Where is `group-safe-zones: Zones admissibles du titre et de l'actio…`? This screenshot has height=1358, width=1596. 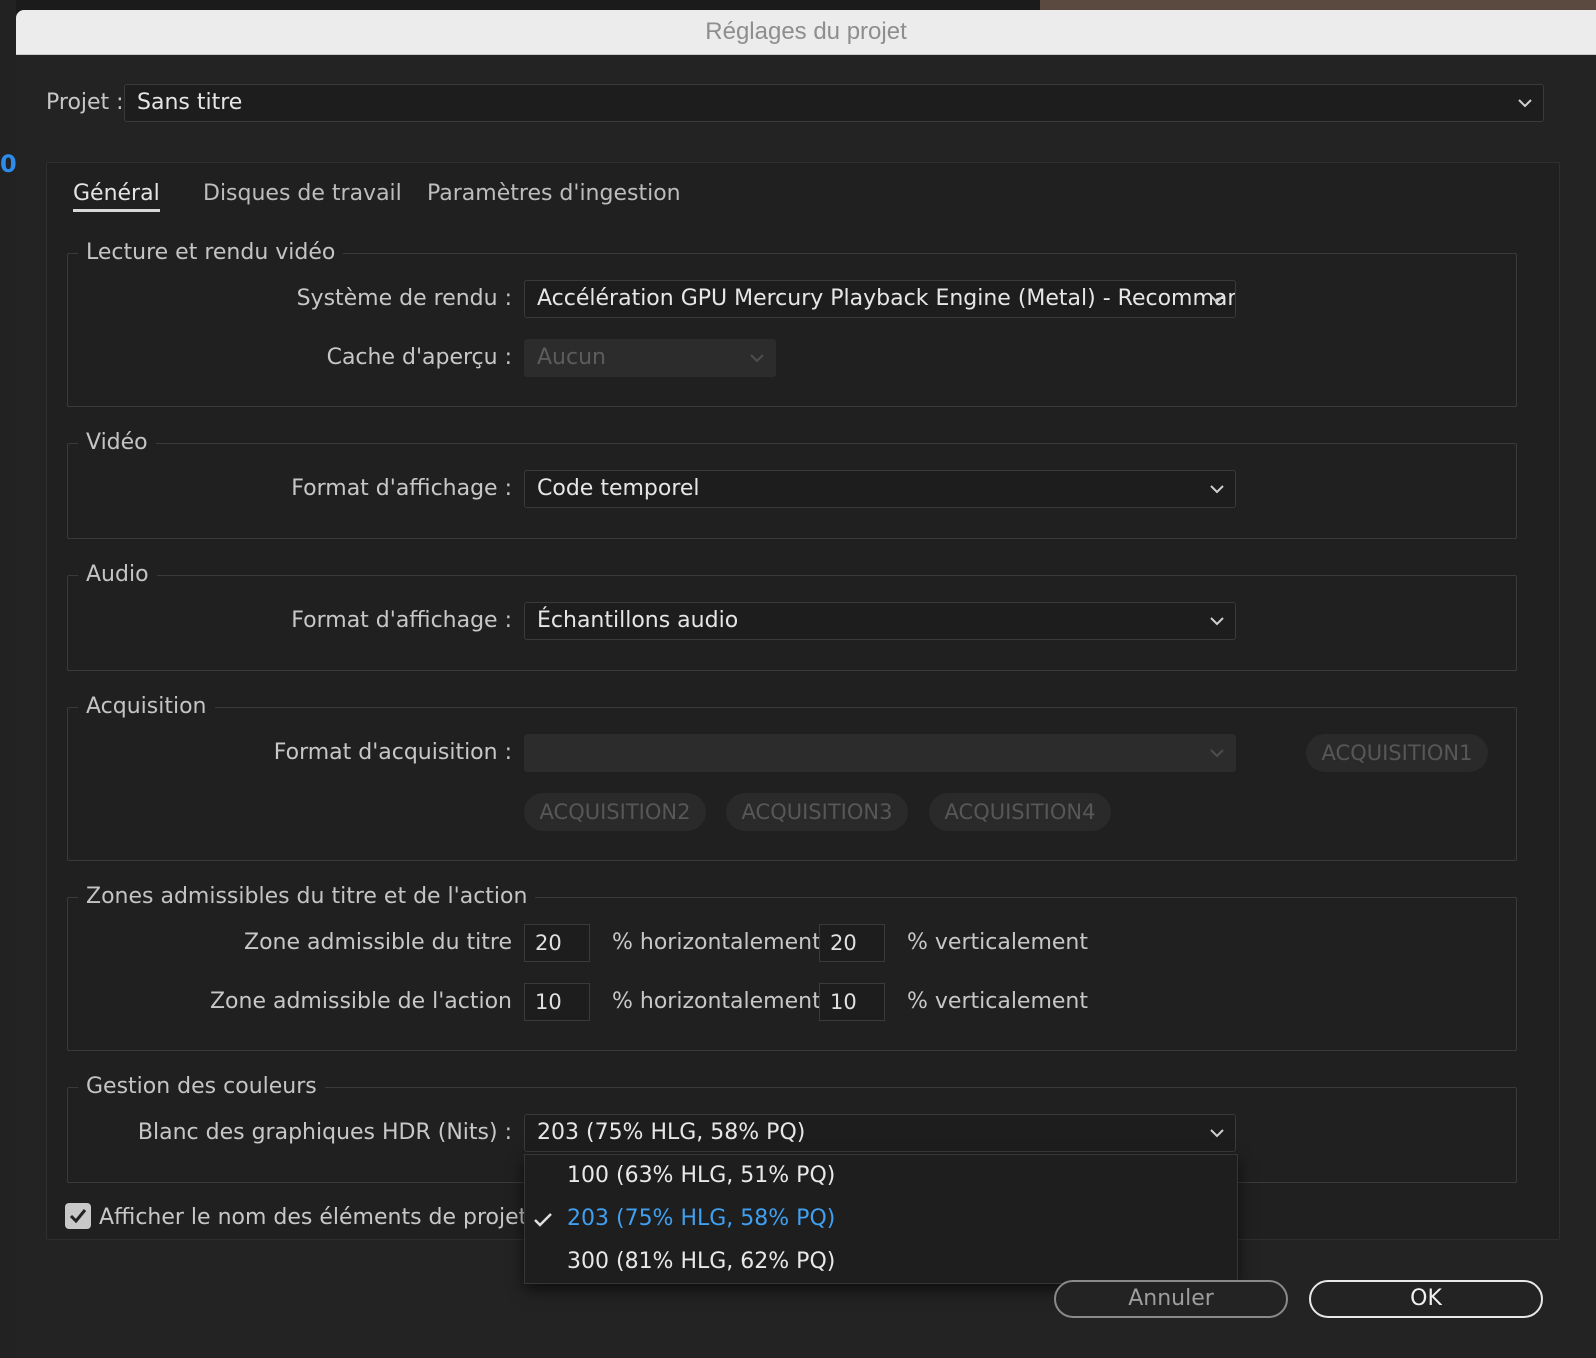 group-safe-zones: Zones admissibles du titre et de l'actio… is located at coordinates (792, 967).